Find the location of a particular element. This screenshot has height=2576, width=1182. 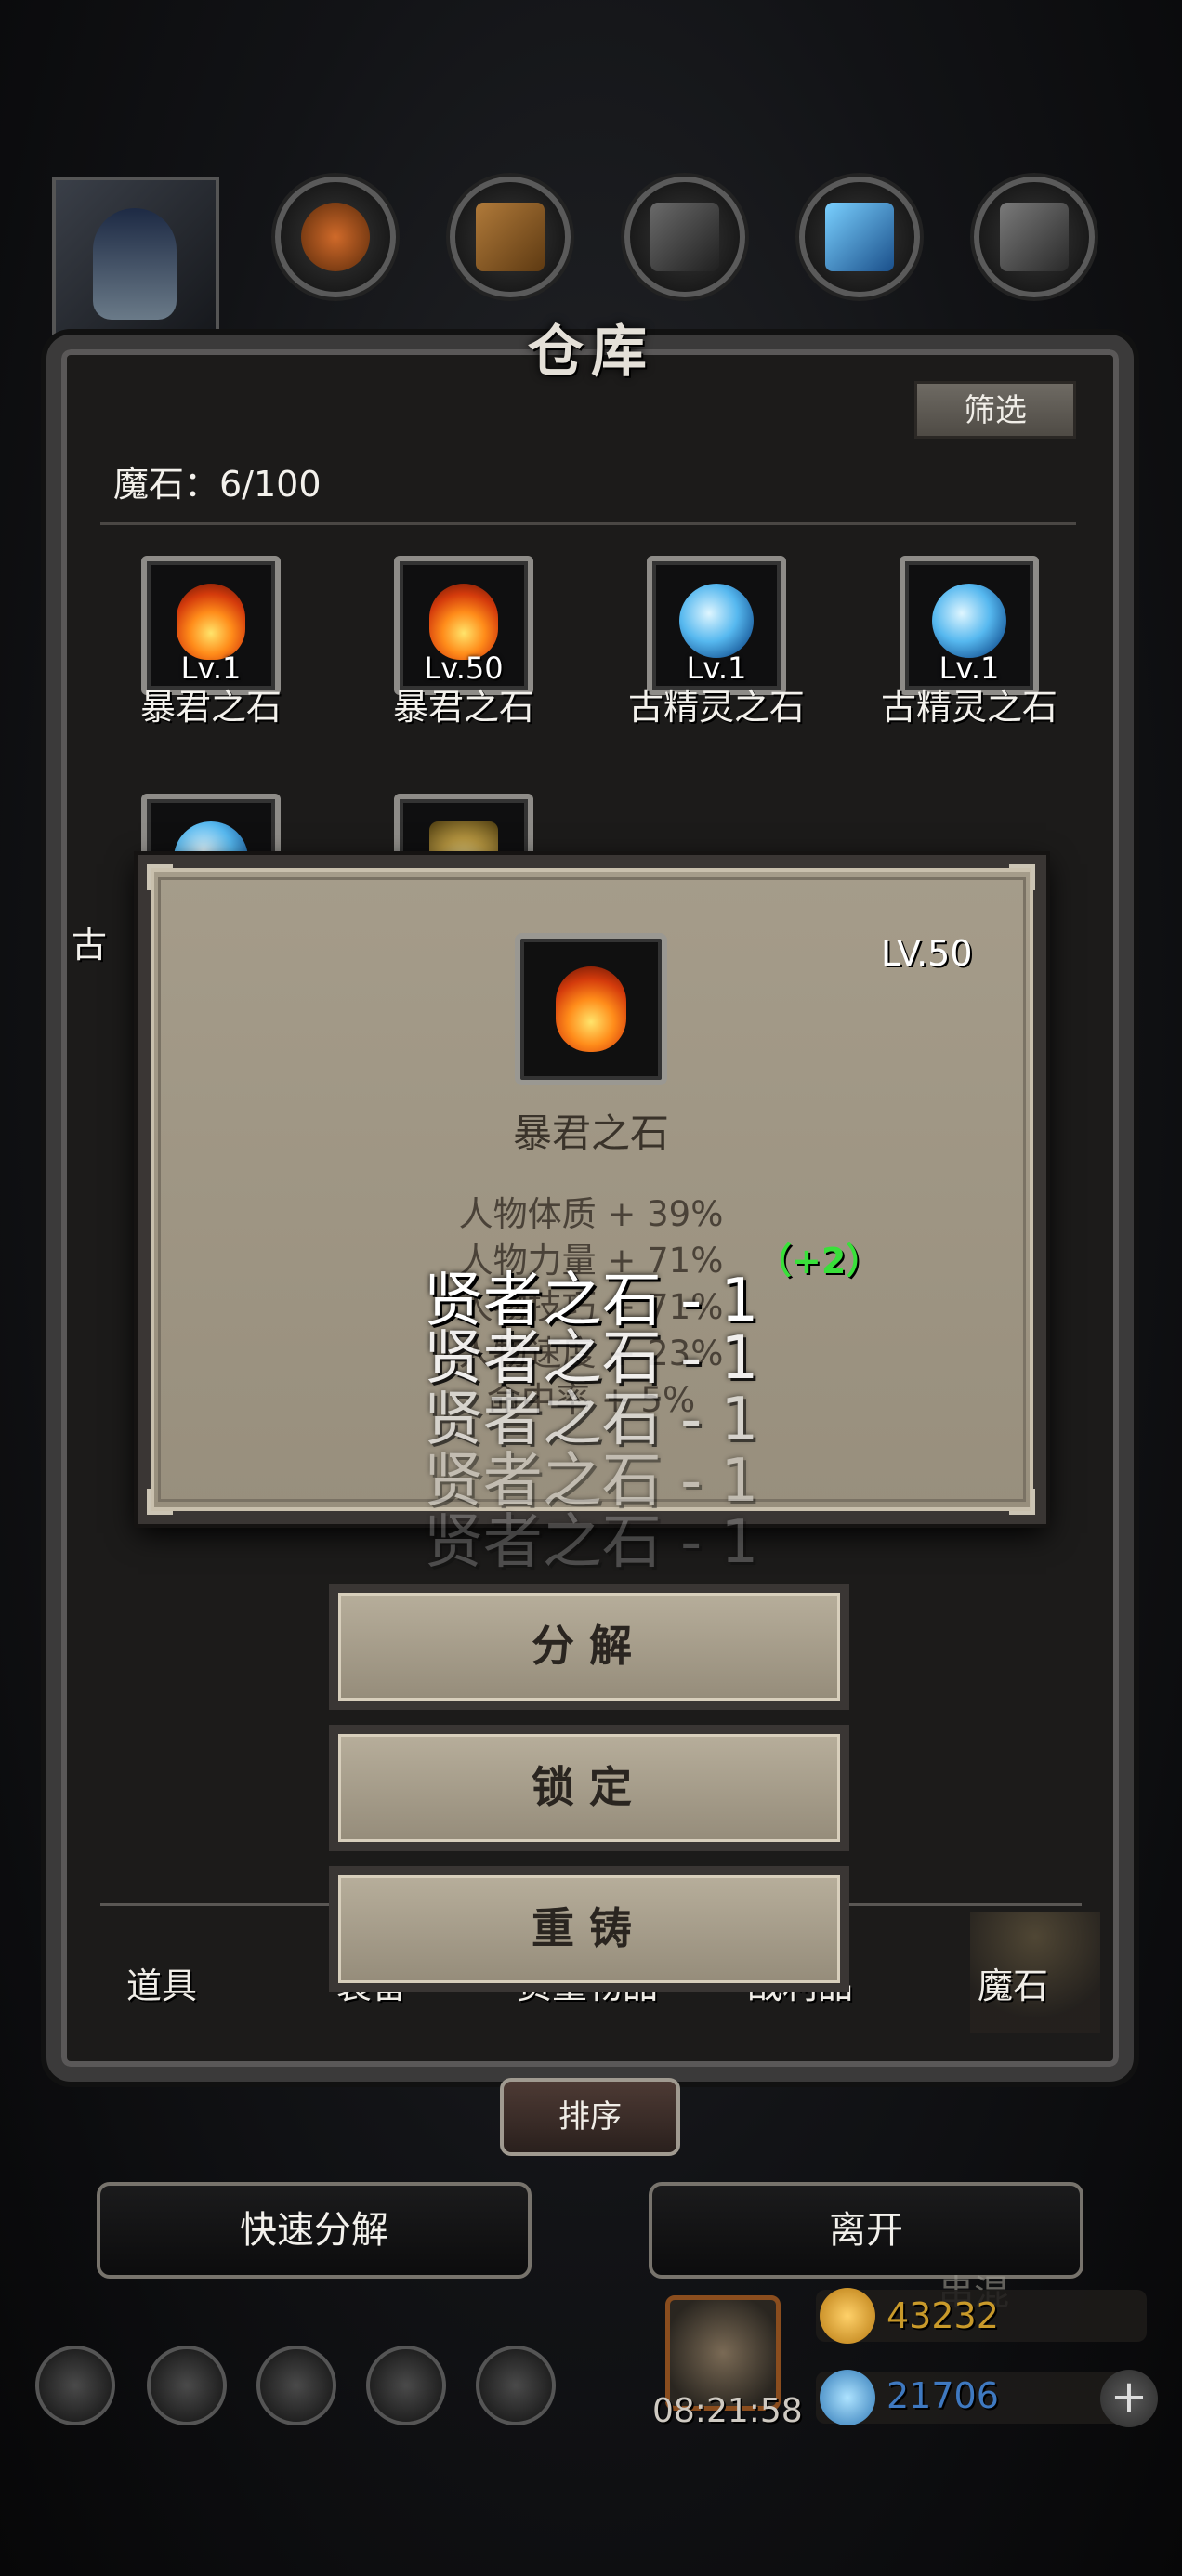

equip-slot-boots-icon is located at coordinates (1034, 237).